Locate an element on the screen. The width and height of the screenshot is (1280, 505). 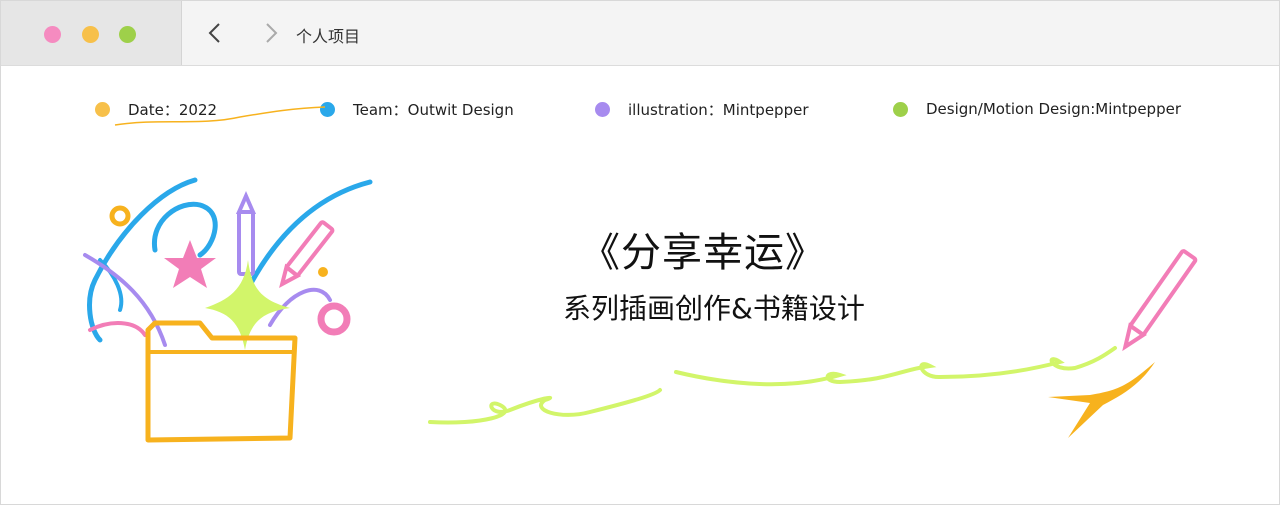
yellow-dot is located at coordinates (323, 272).